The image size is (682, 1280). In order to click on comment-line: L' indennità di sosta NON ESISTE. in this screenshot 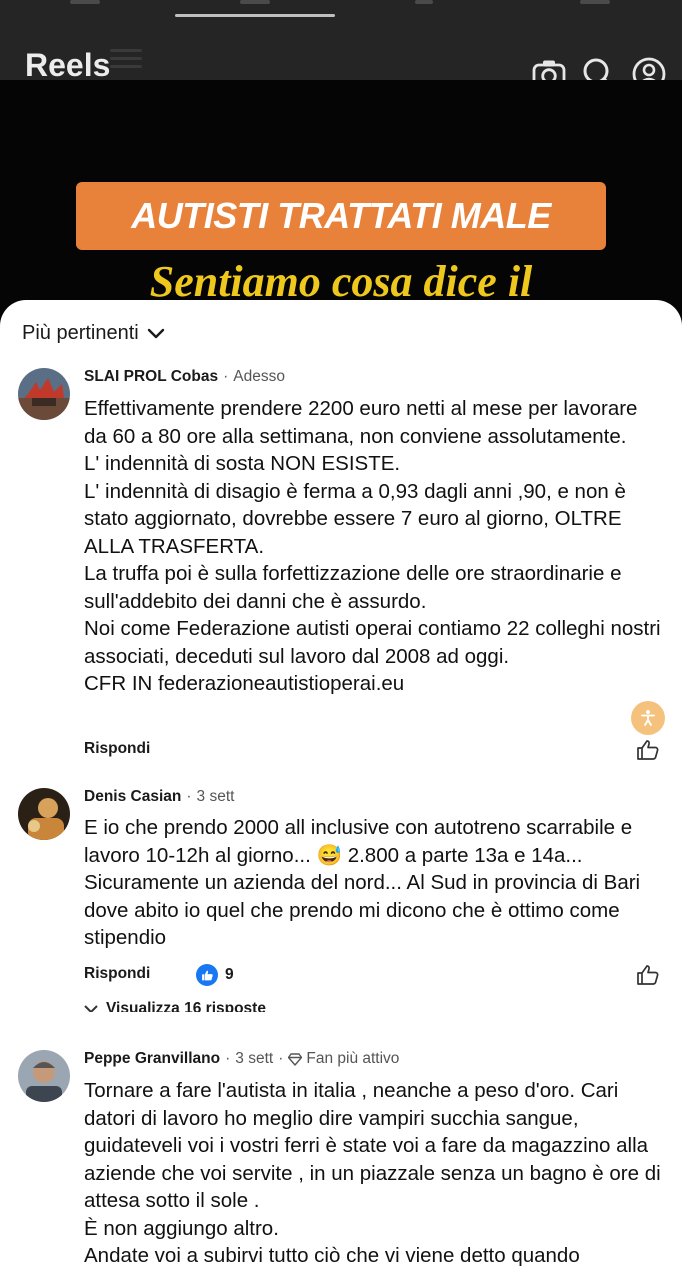, I will do `click(242, 463)`.